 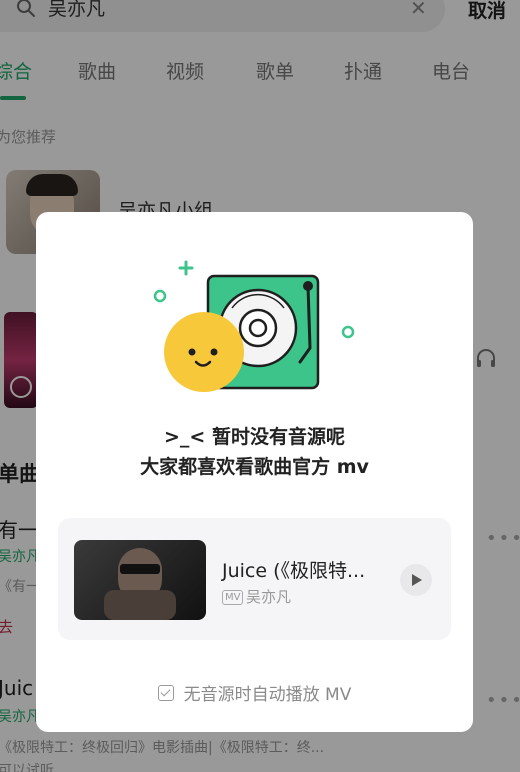 I want to click on auto-play-option: 无音源时自动播放 MV, so click(x=254, y=692).